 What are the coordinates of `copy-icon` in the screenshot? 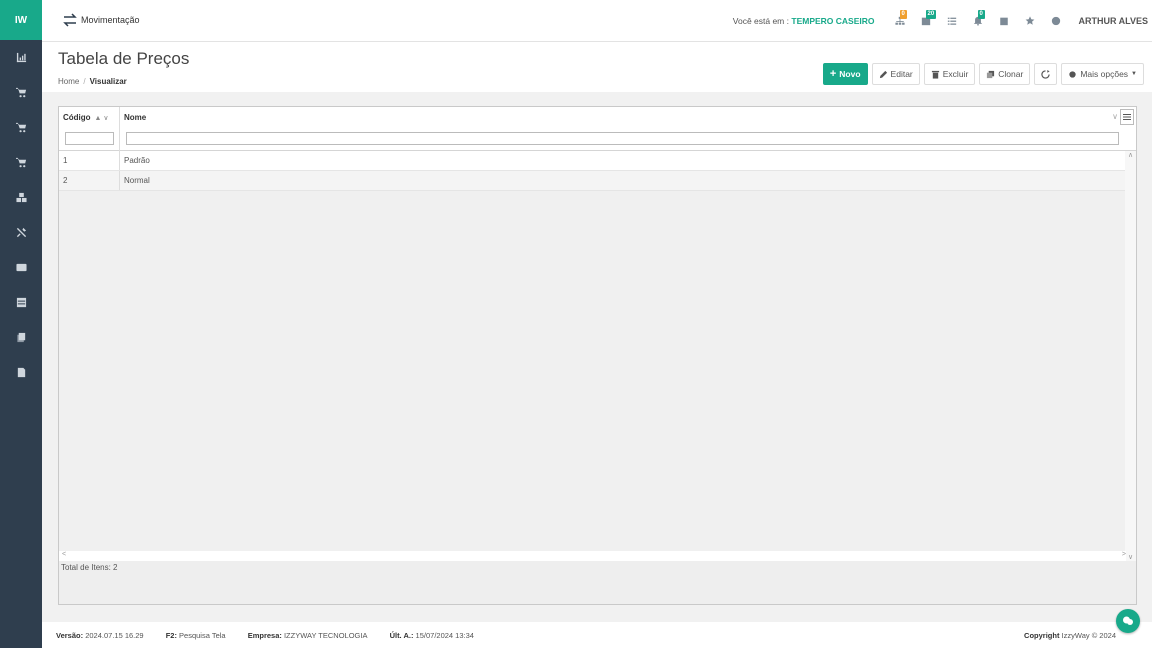 It's located at (20, 337).